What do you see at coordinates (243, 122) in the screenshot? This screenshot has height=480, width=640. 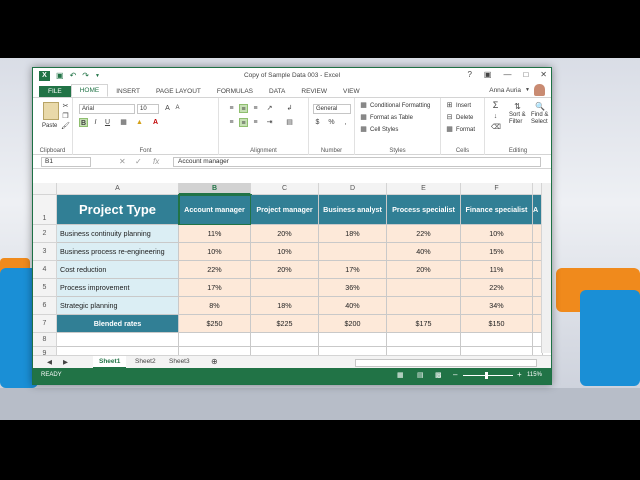 I see `align-center-icon: ≡` at bounding box center [243, 122].